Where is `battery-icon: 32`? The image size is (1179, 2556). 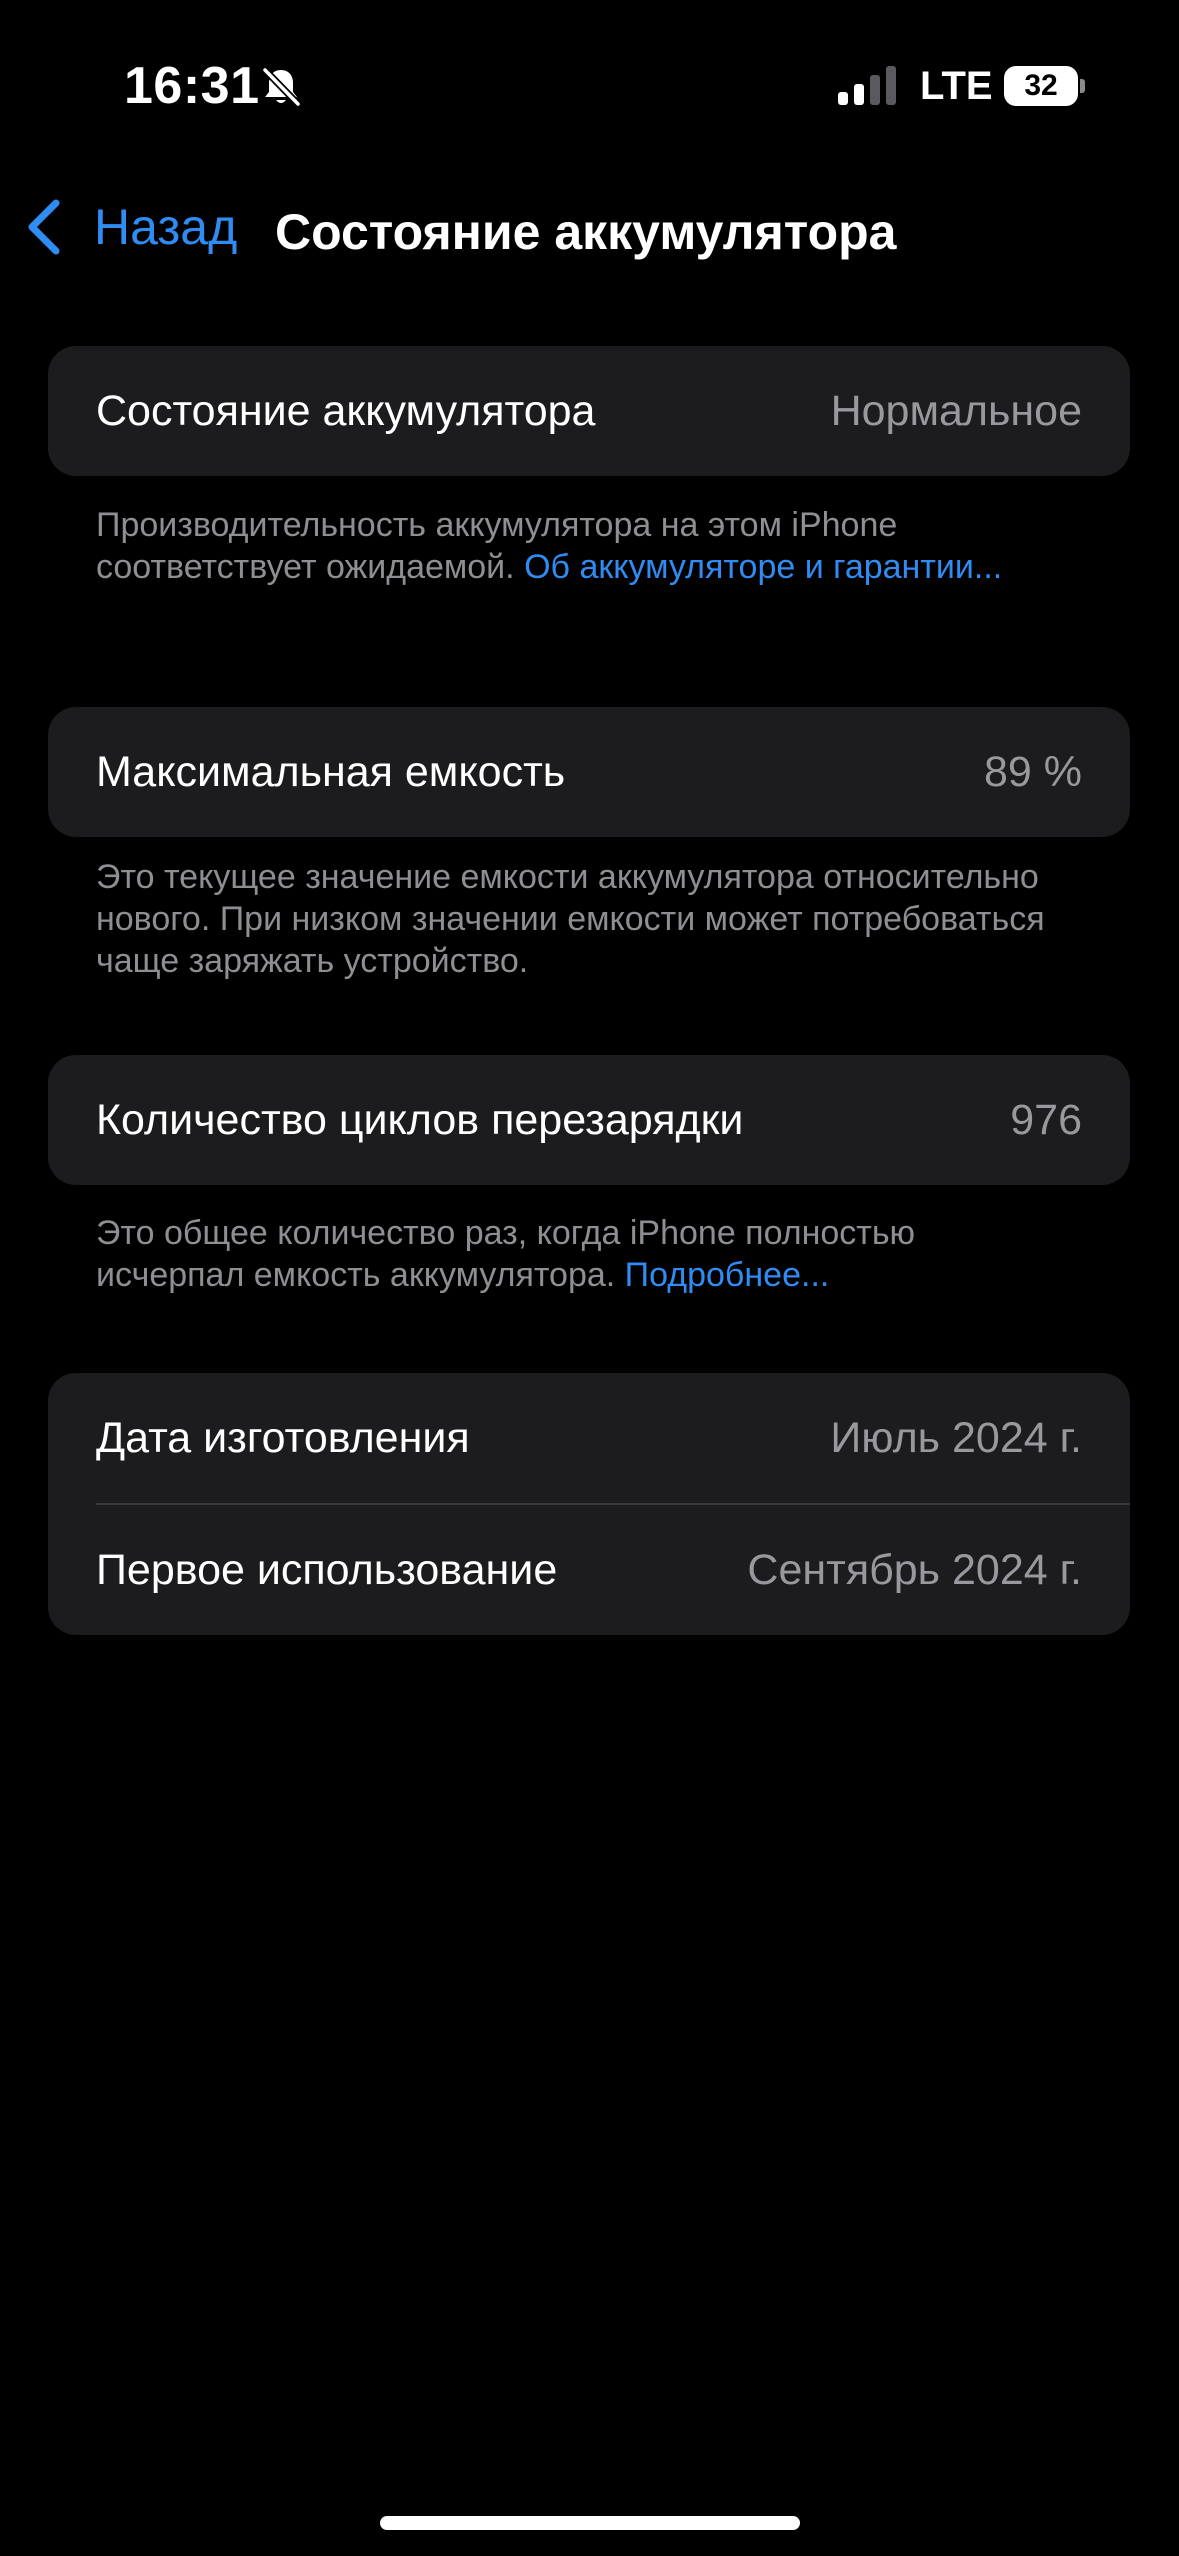
battery-icon: 32 is located at coordinates (1044, 86).